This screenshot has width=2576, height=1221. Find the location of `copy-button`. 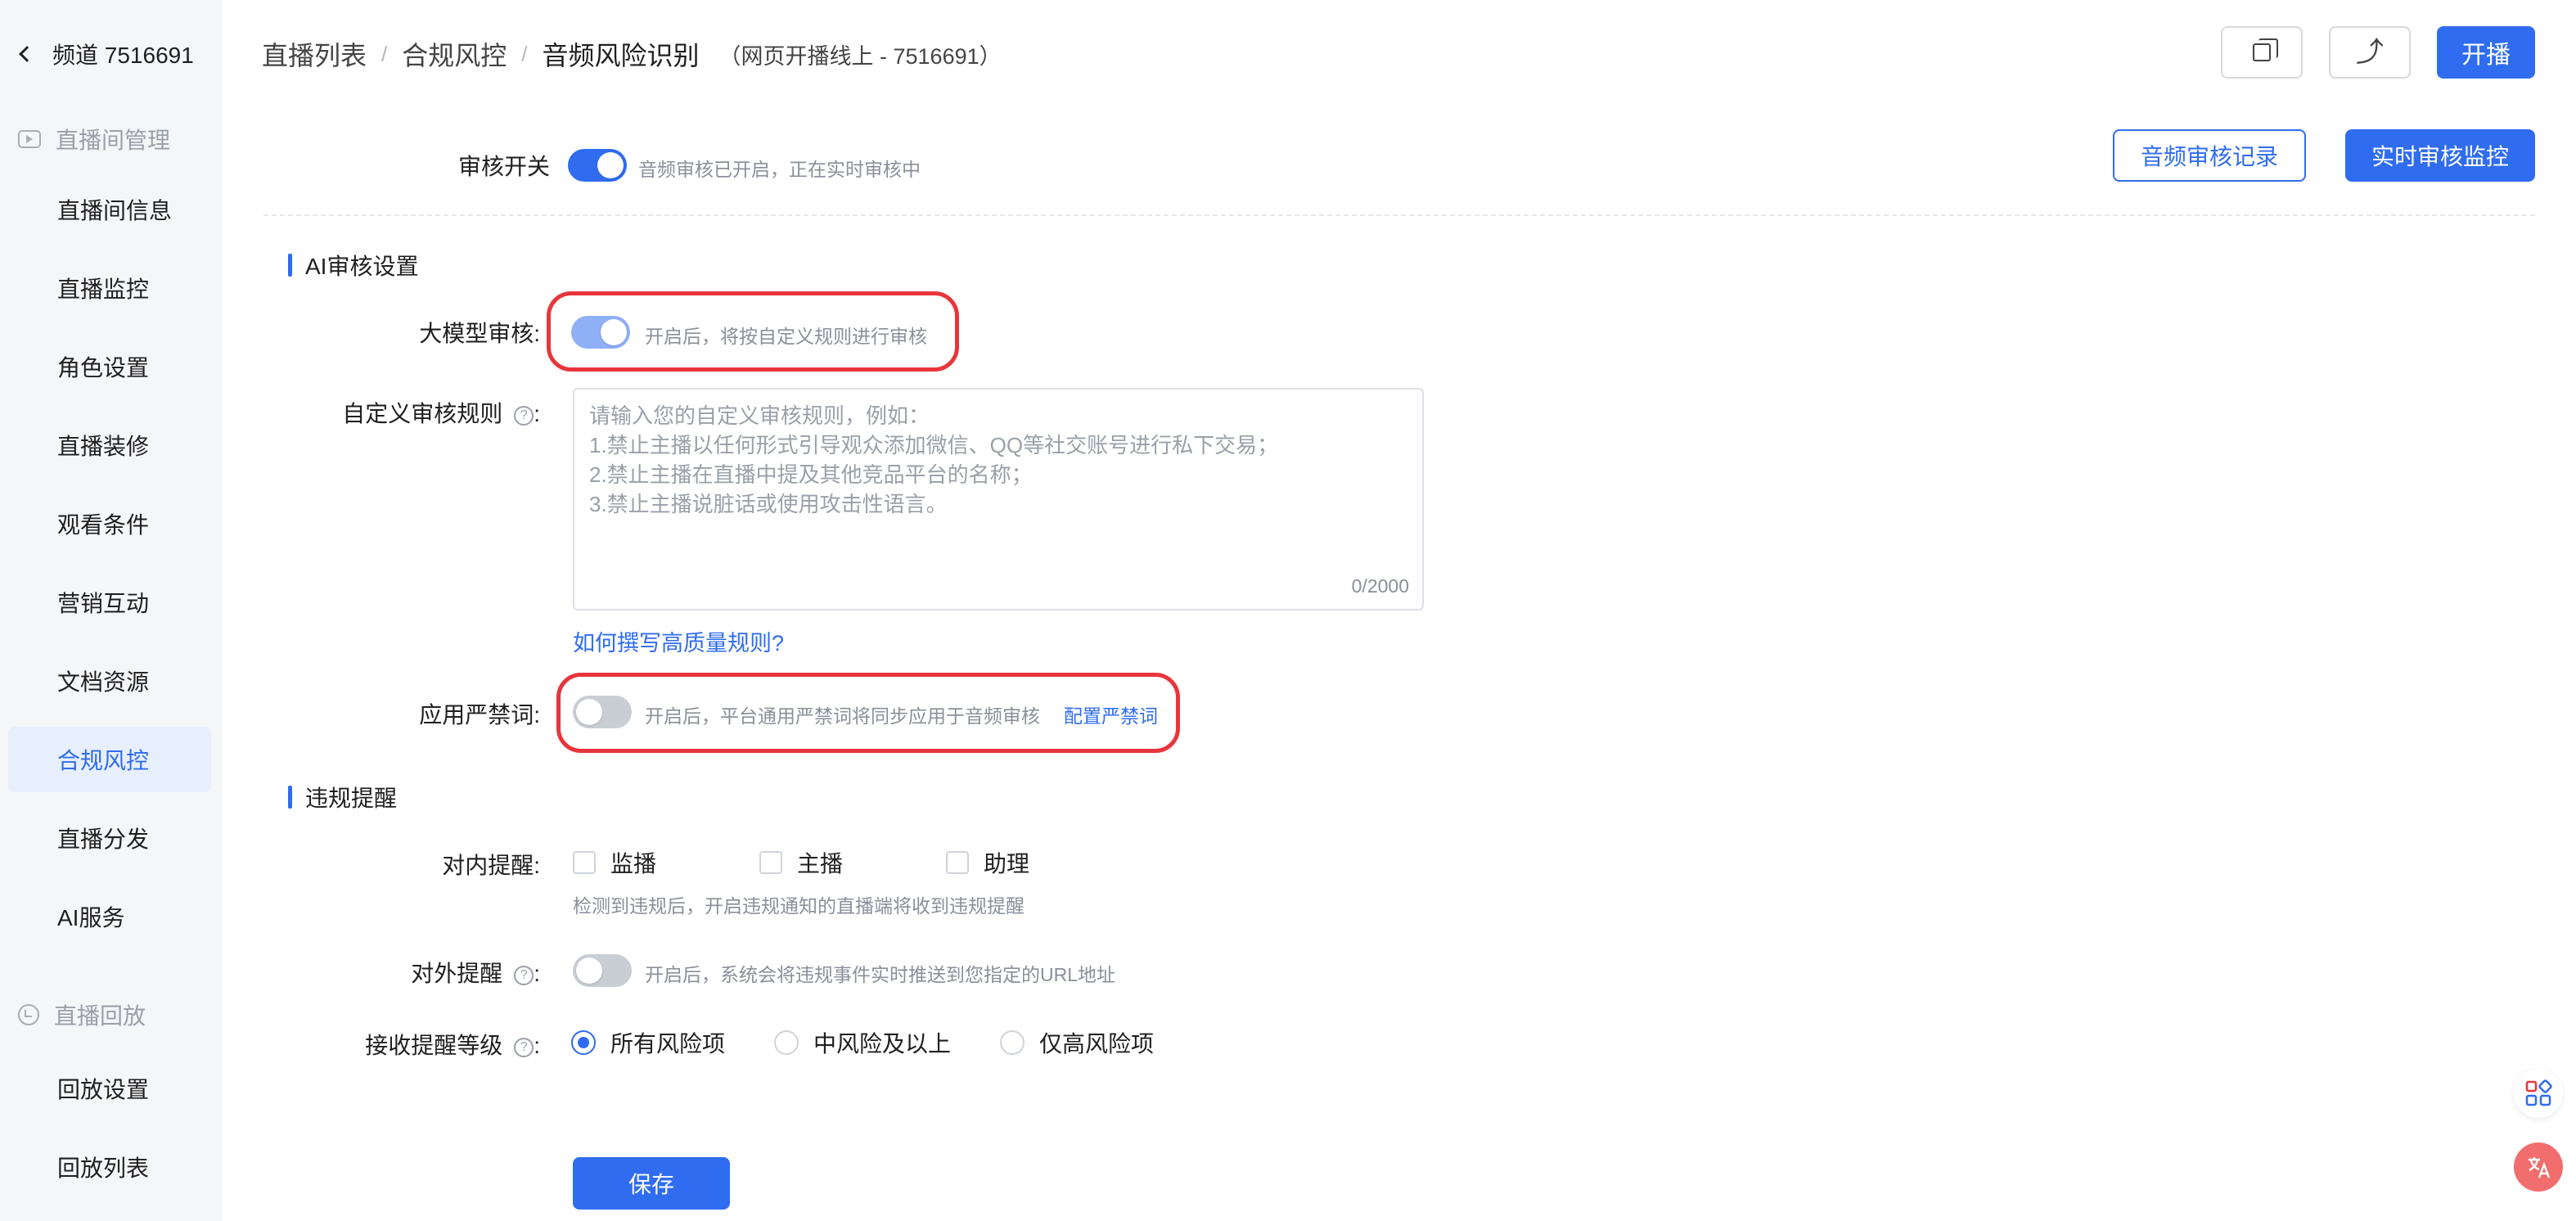

copy-button is located at coordinates (2262, 52).